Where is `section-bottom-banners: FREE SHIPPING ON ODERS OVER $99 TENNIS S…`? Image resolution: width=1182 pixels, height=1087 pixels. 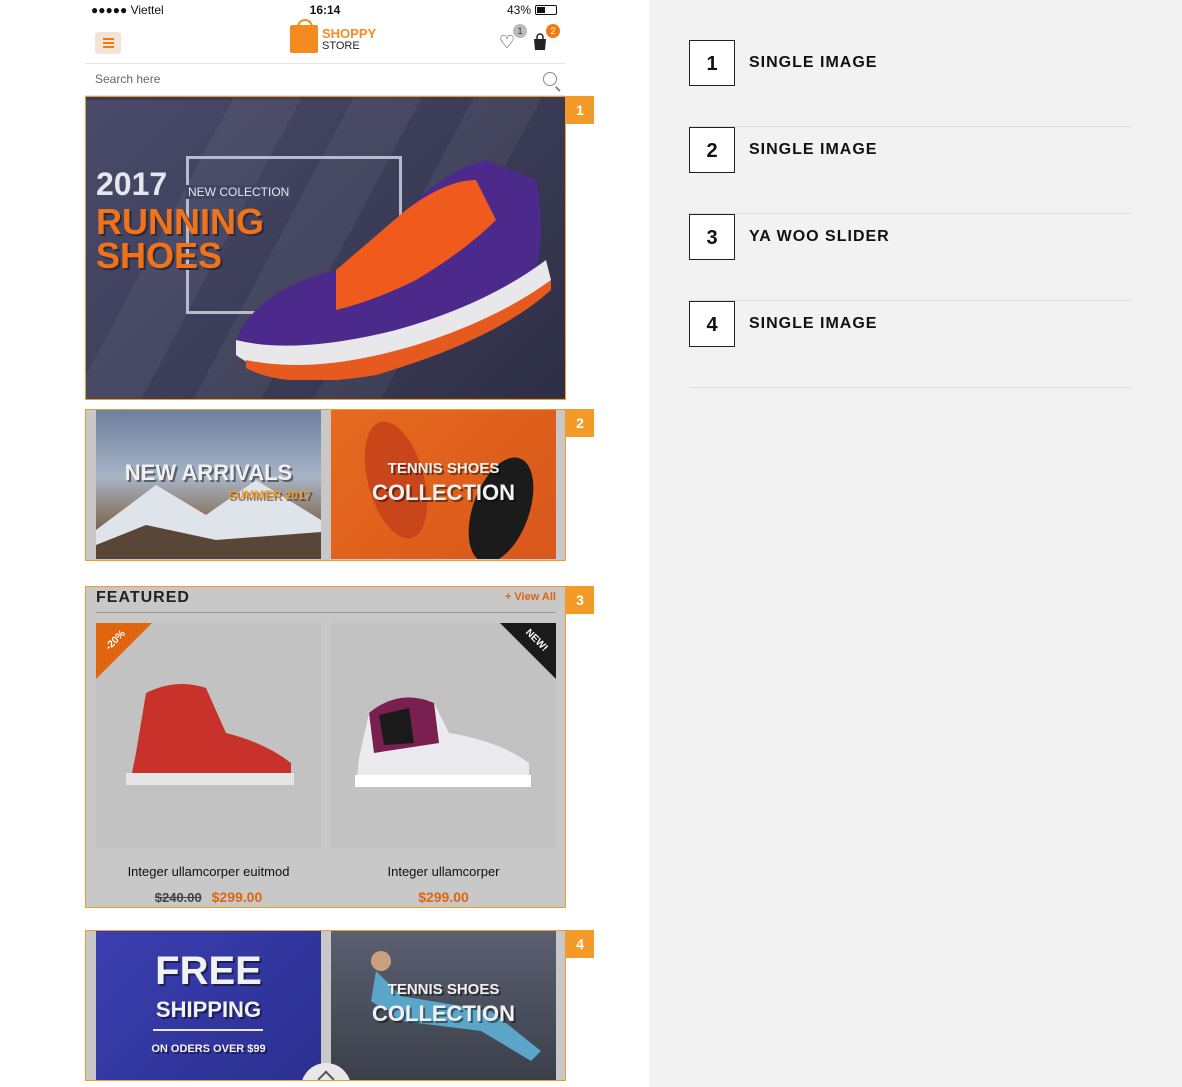
section-bottom-banners: FREE SHIPPING ON ODERS OVER $99 TENNIS S… is located at coordinates (325, 1005).